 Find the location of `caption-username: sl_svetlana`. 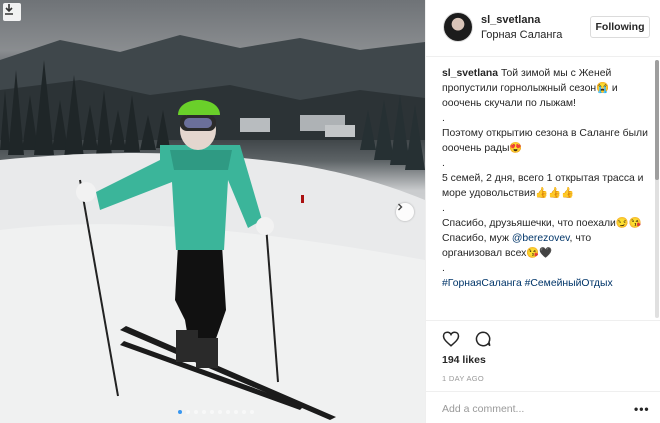

caption-username: sl_svetlana is located at coordinates (470, 73).